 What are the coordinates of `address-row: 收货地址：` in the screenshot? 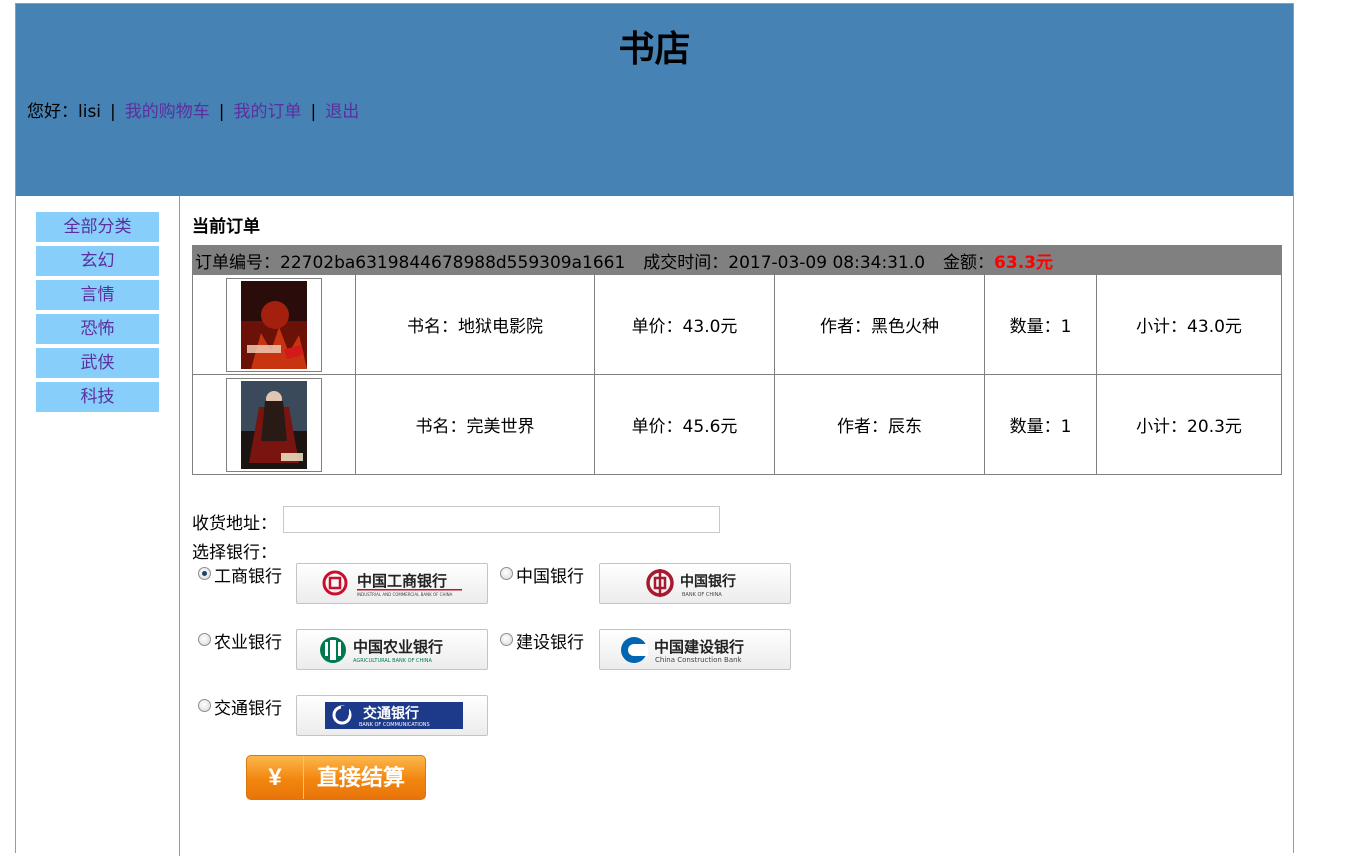 It's located at (456, 520).